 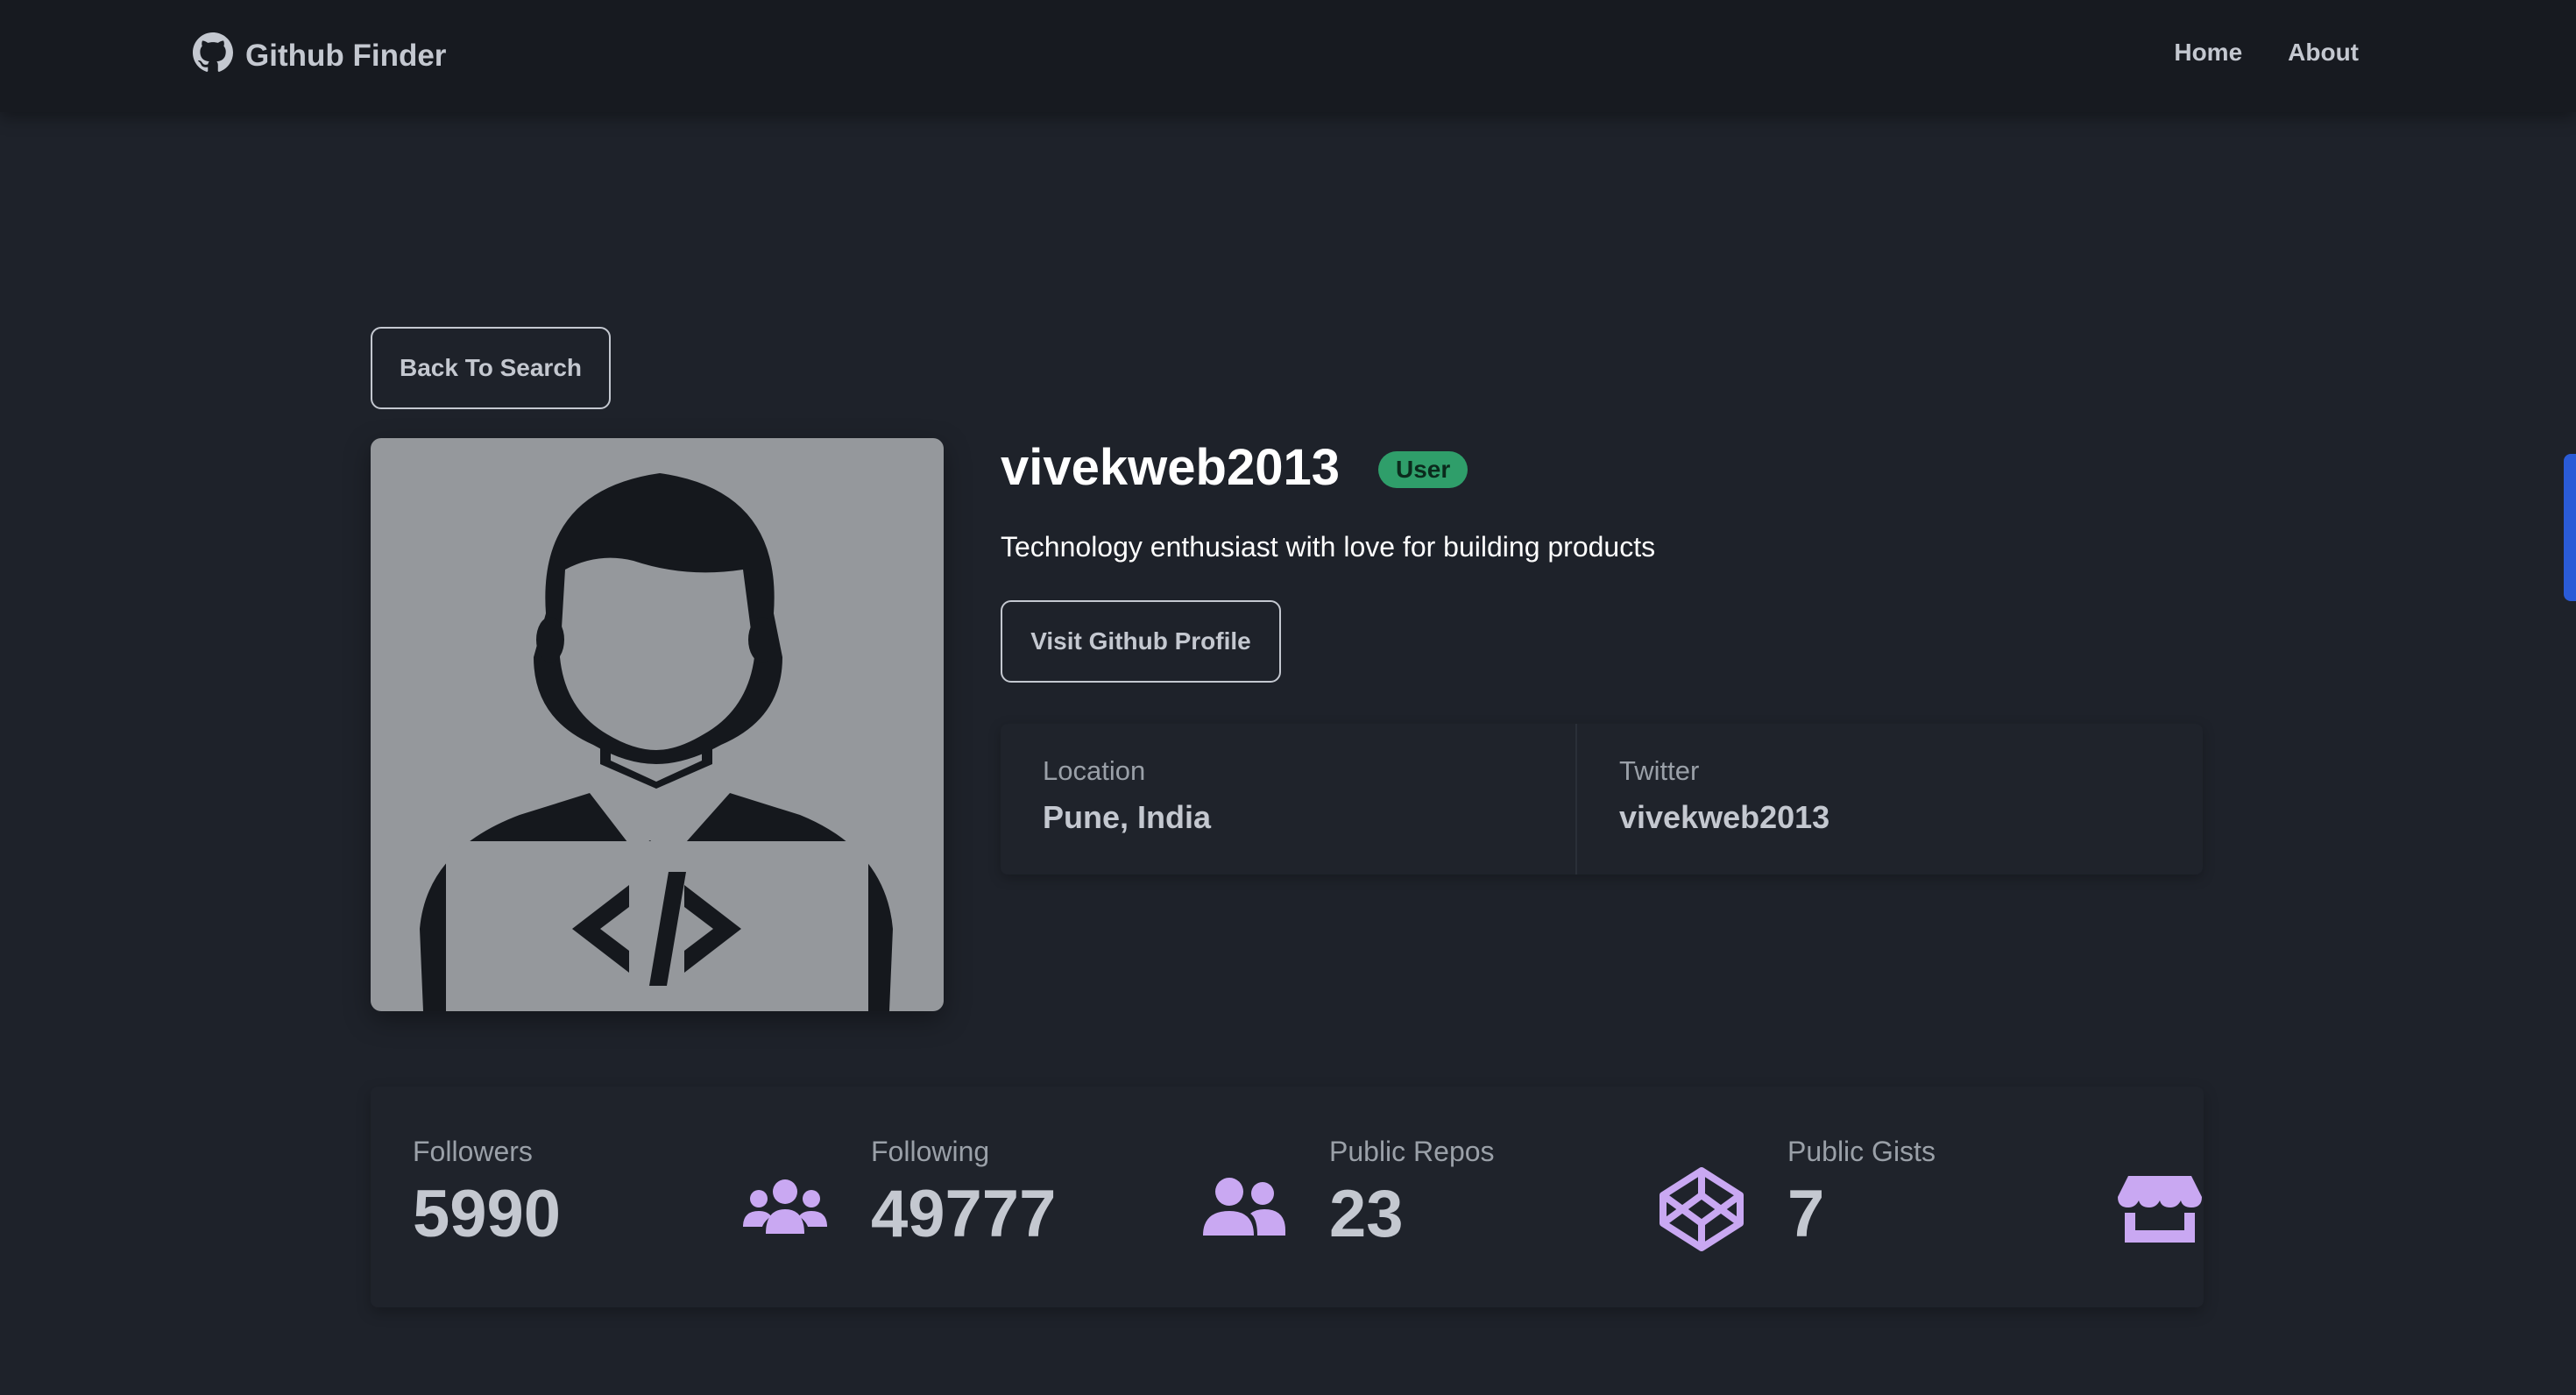 I want to click on stat-value: 49777, so click(x=964, y=1214).